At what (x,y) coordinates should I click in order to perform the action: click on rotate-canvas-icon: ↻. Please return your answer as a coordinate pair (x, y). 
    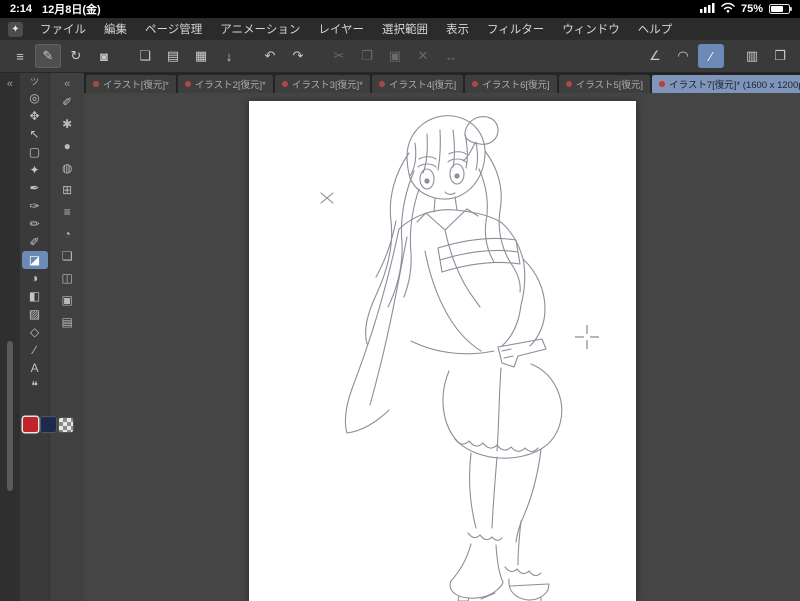
    Looking at the image, I should click on (76, 56).